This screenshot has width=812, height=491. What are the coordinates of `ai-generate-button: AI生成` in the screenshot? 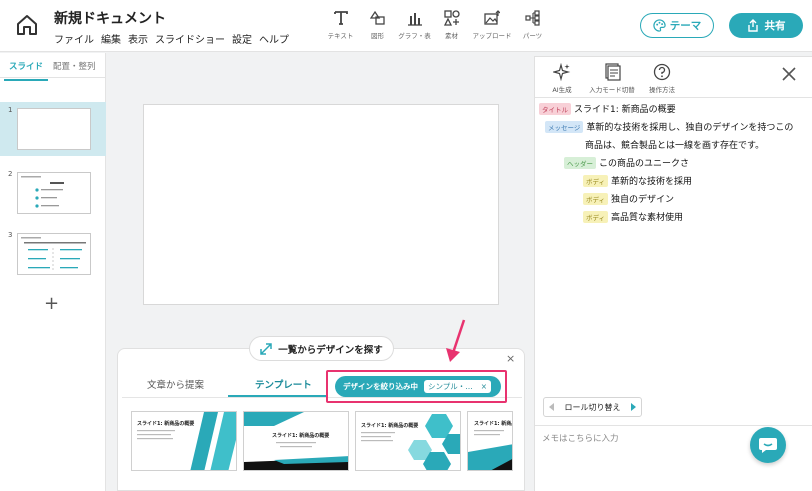 It's located at (562, 78).